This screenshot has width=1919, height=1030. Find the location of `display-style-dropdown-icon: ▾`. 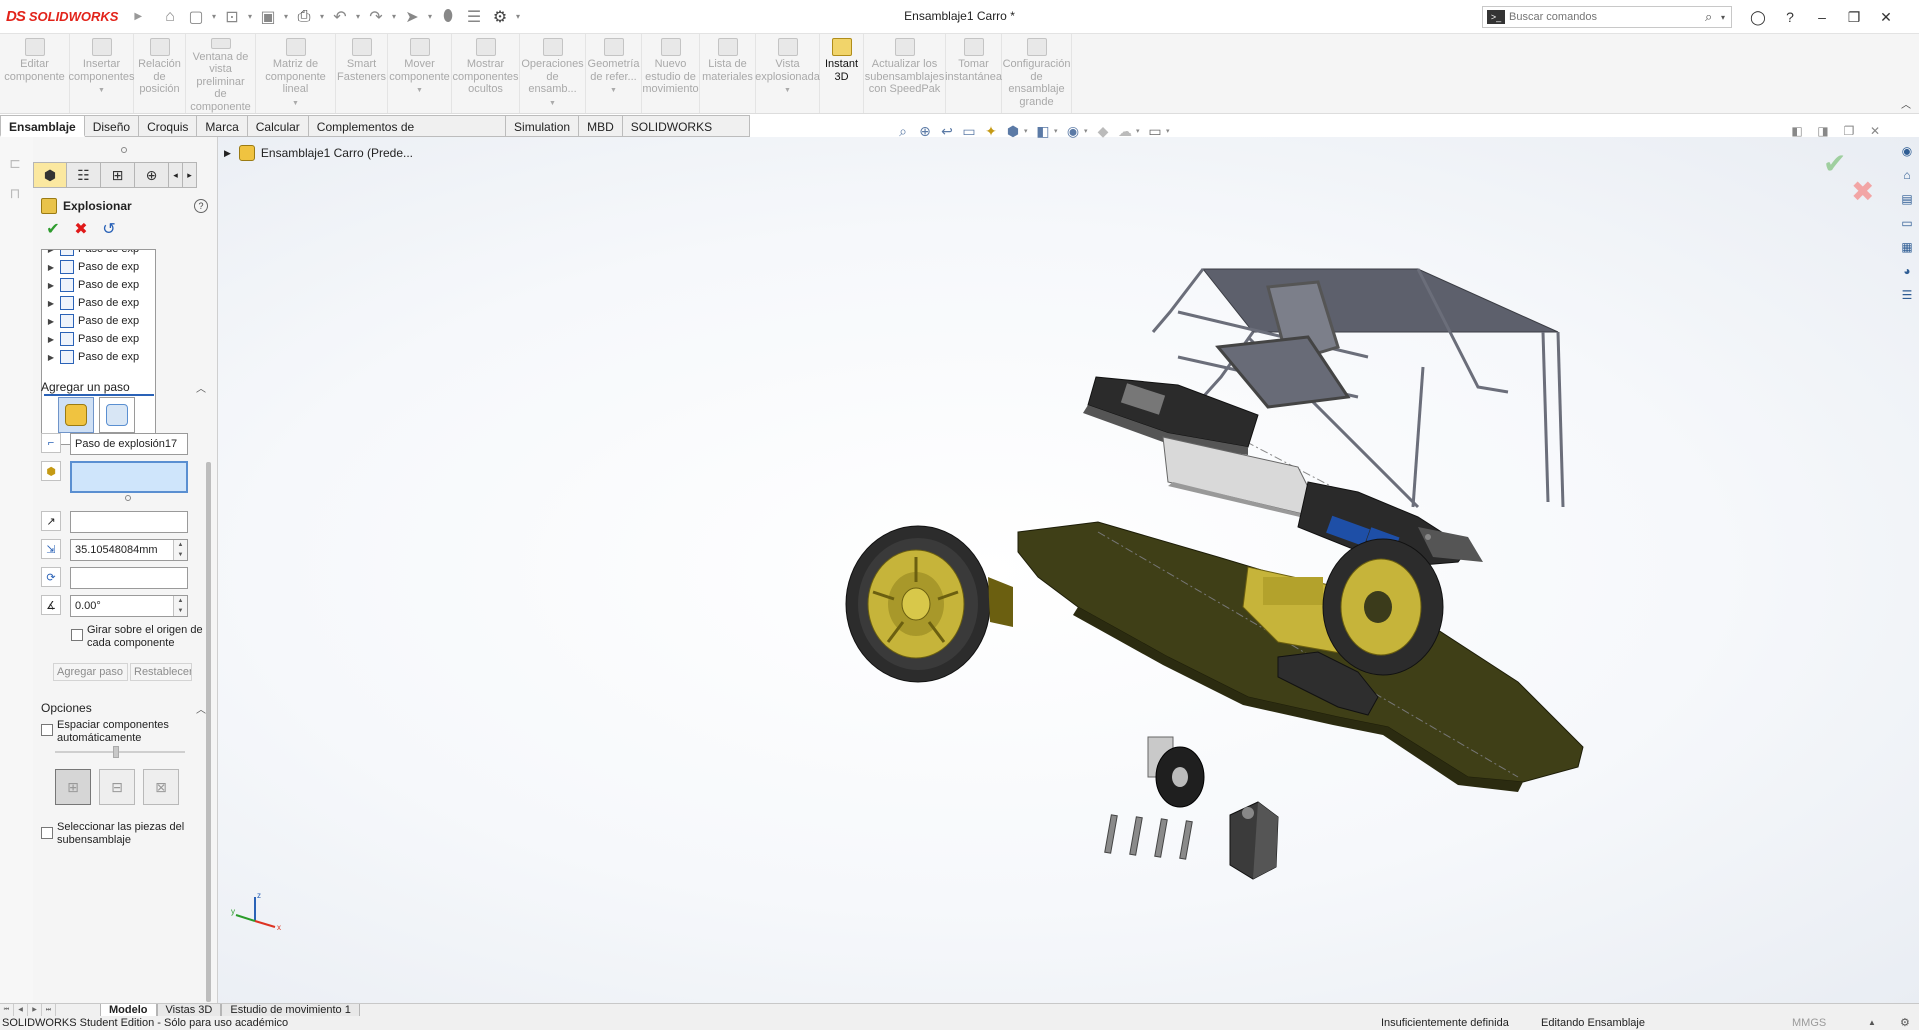

display-style-dropdown-icon: ▾ is located at coordinates (1058, 131).